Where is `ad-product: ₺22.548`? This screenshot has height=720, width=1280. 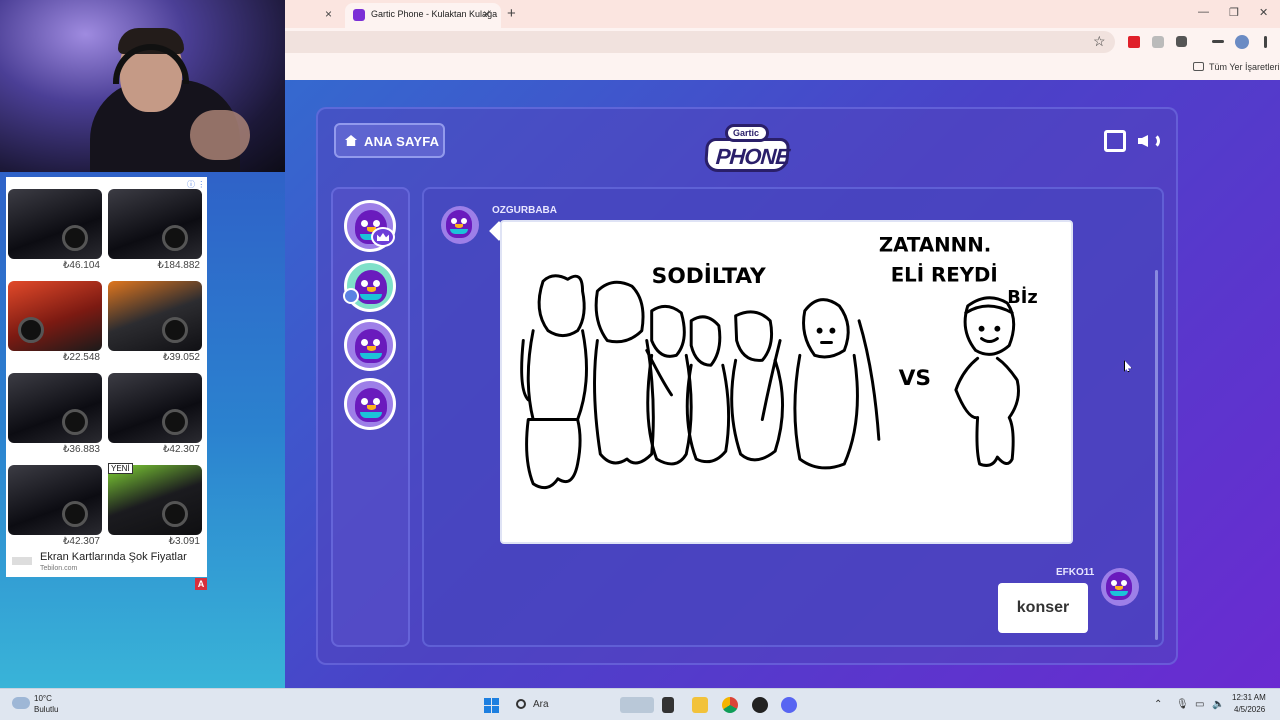
ad-product: ₺22.548 is located at coordinates (55, 320).